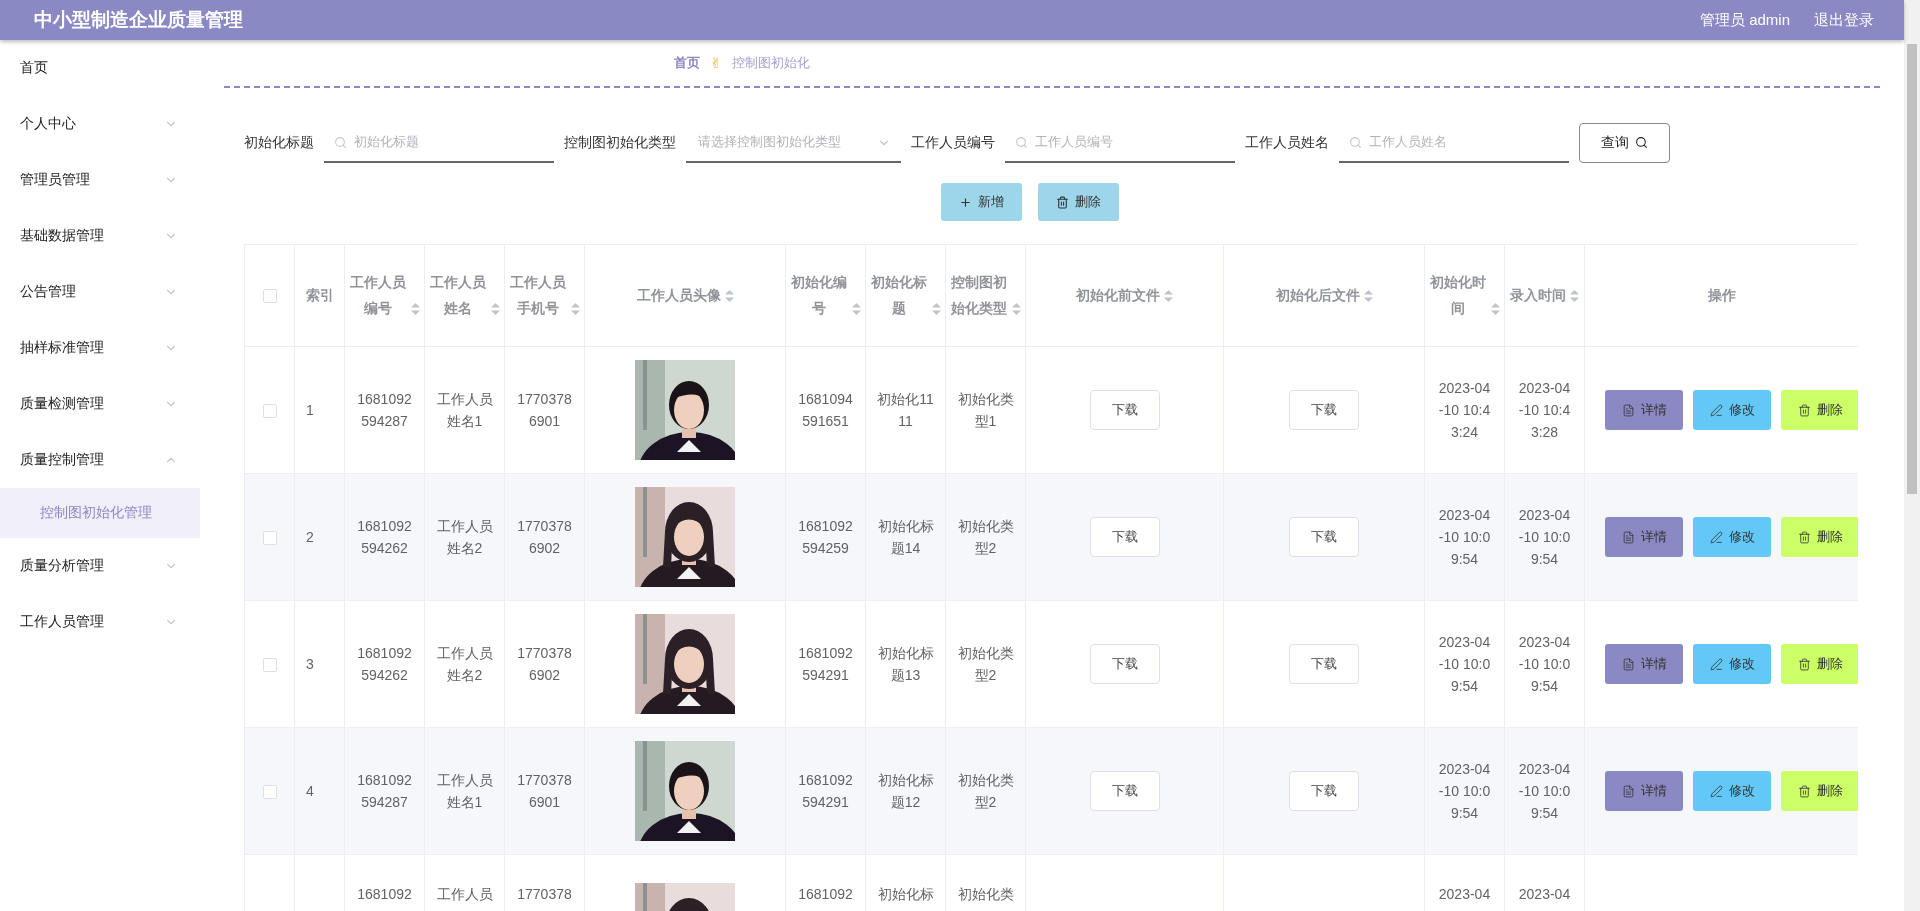 The width and height of the screenshot is (1920, 911). What do you see at coordinates (1544, 410) in the screenshot?
I see `table-cell: 2023-04-10 10:43:28` at bounding box center [1544, 410].